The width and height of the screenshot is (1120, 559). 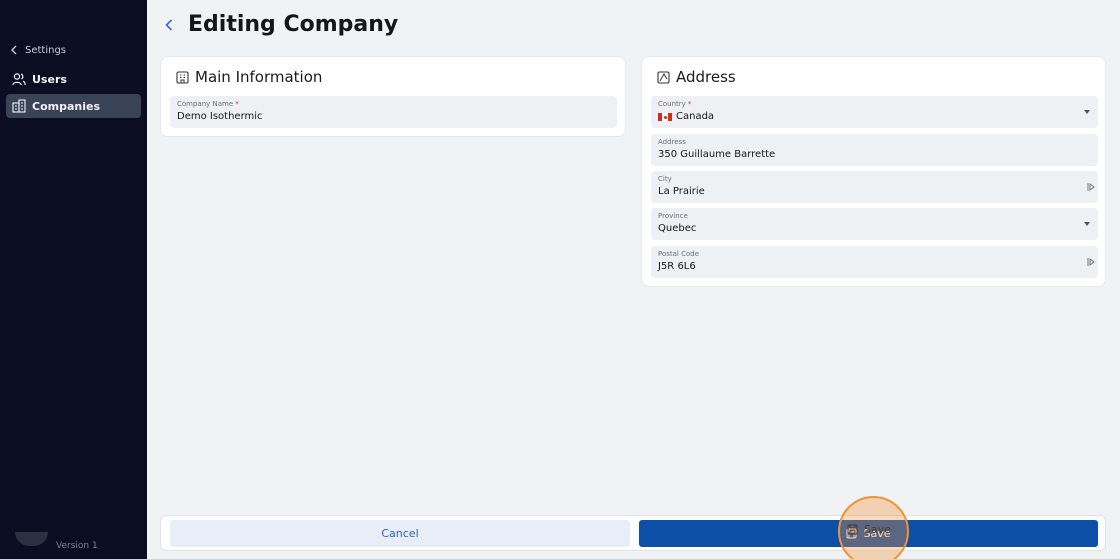 I want to click on buildings-icon, so click(x=19, y=106).